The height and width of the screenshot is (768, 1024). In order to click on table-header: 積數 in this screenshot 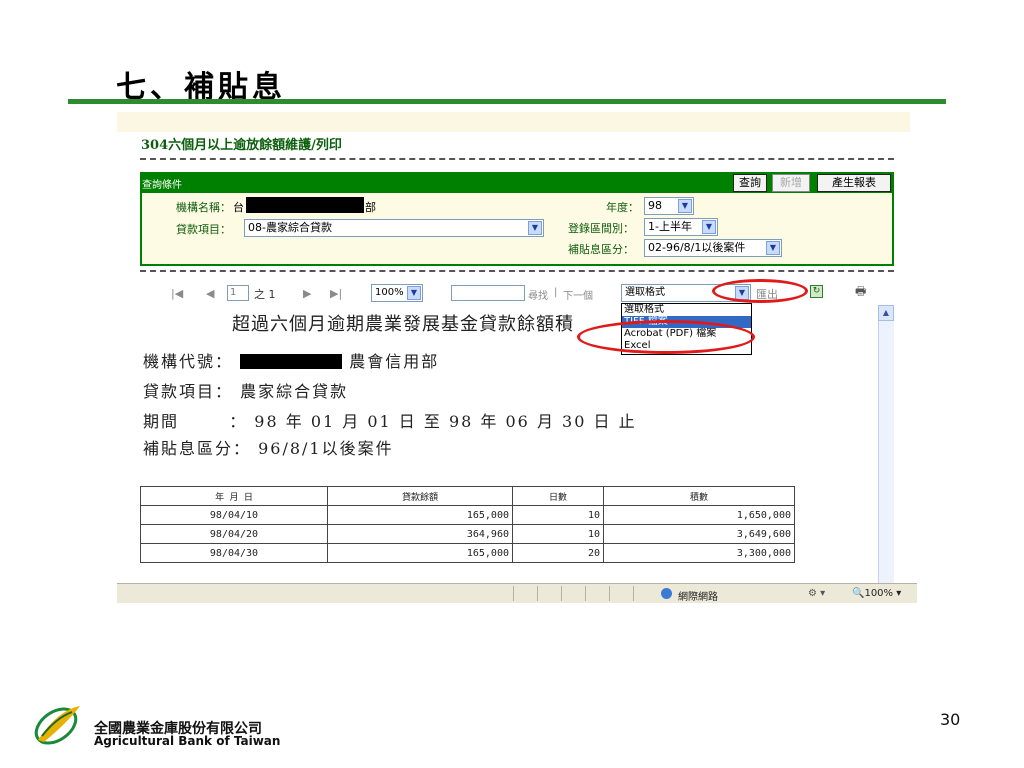, I will do `click(699, 496)`.